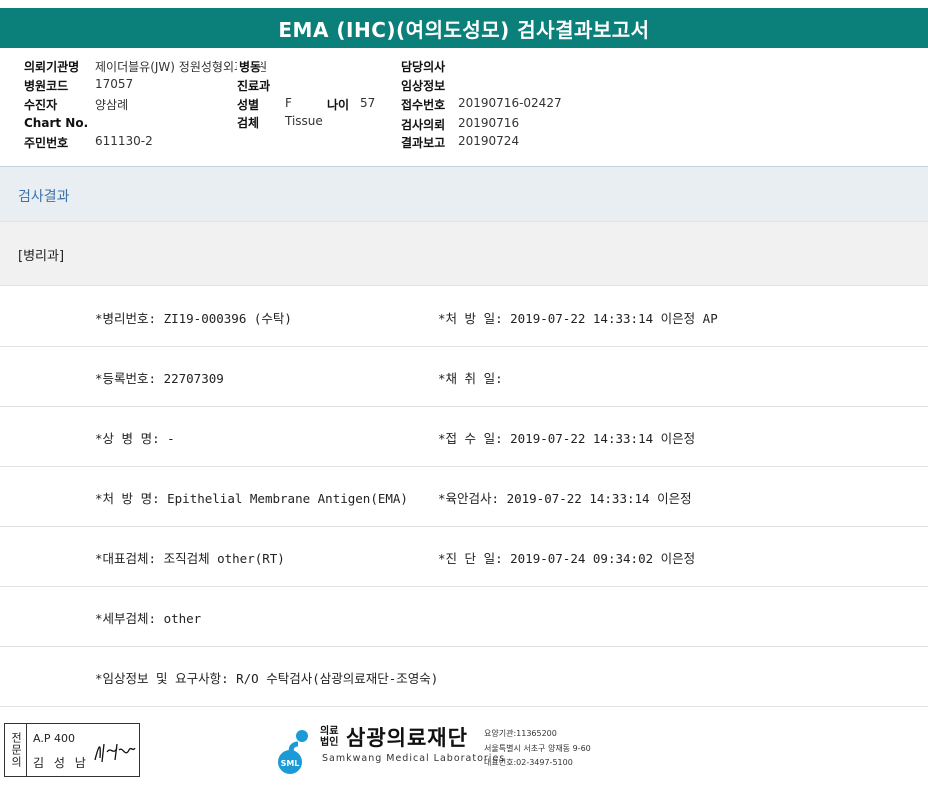  Describe the element at coordinates (114, 84) in the screenshot. I see `code-value: 17057` at that location.